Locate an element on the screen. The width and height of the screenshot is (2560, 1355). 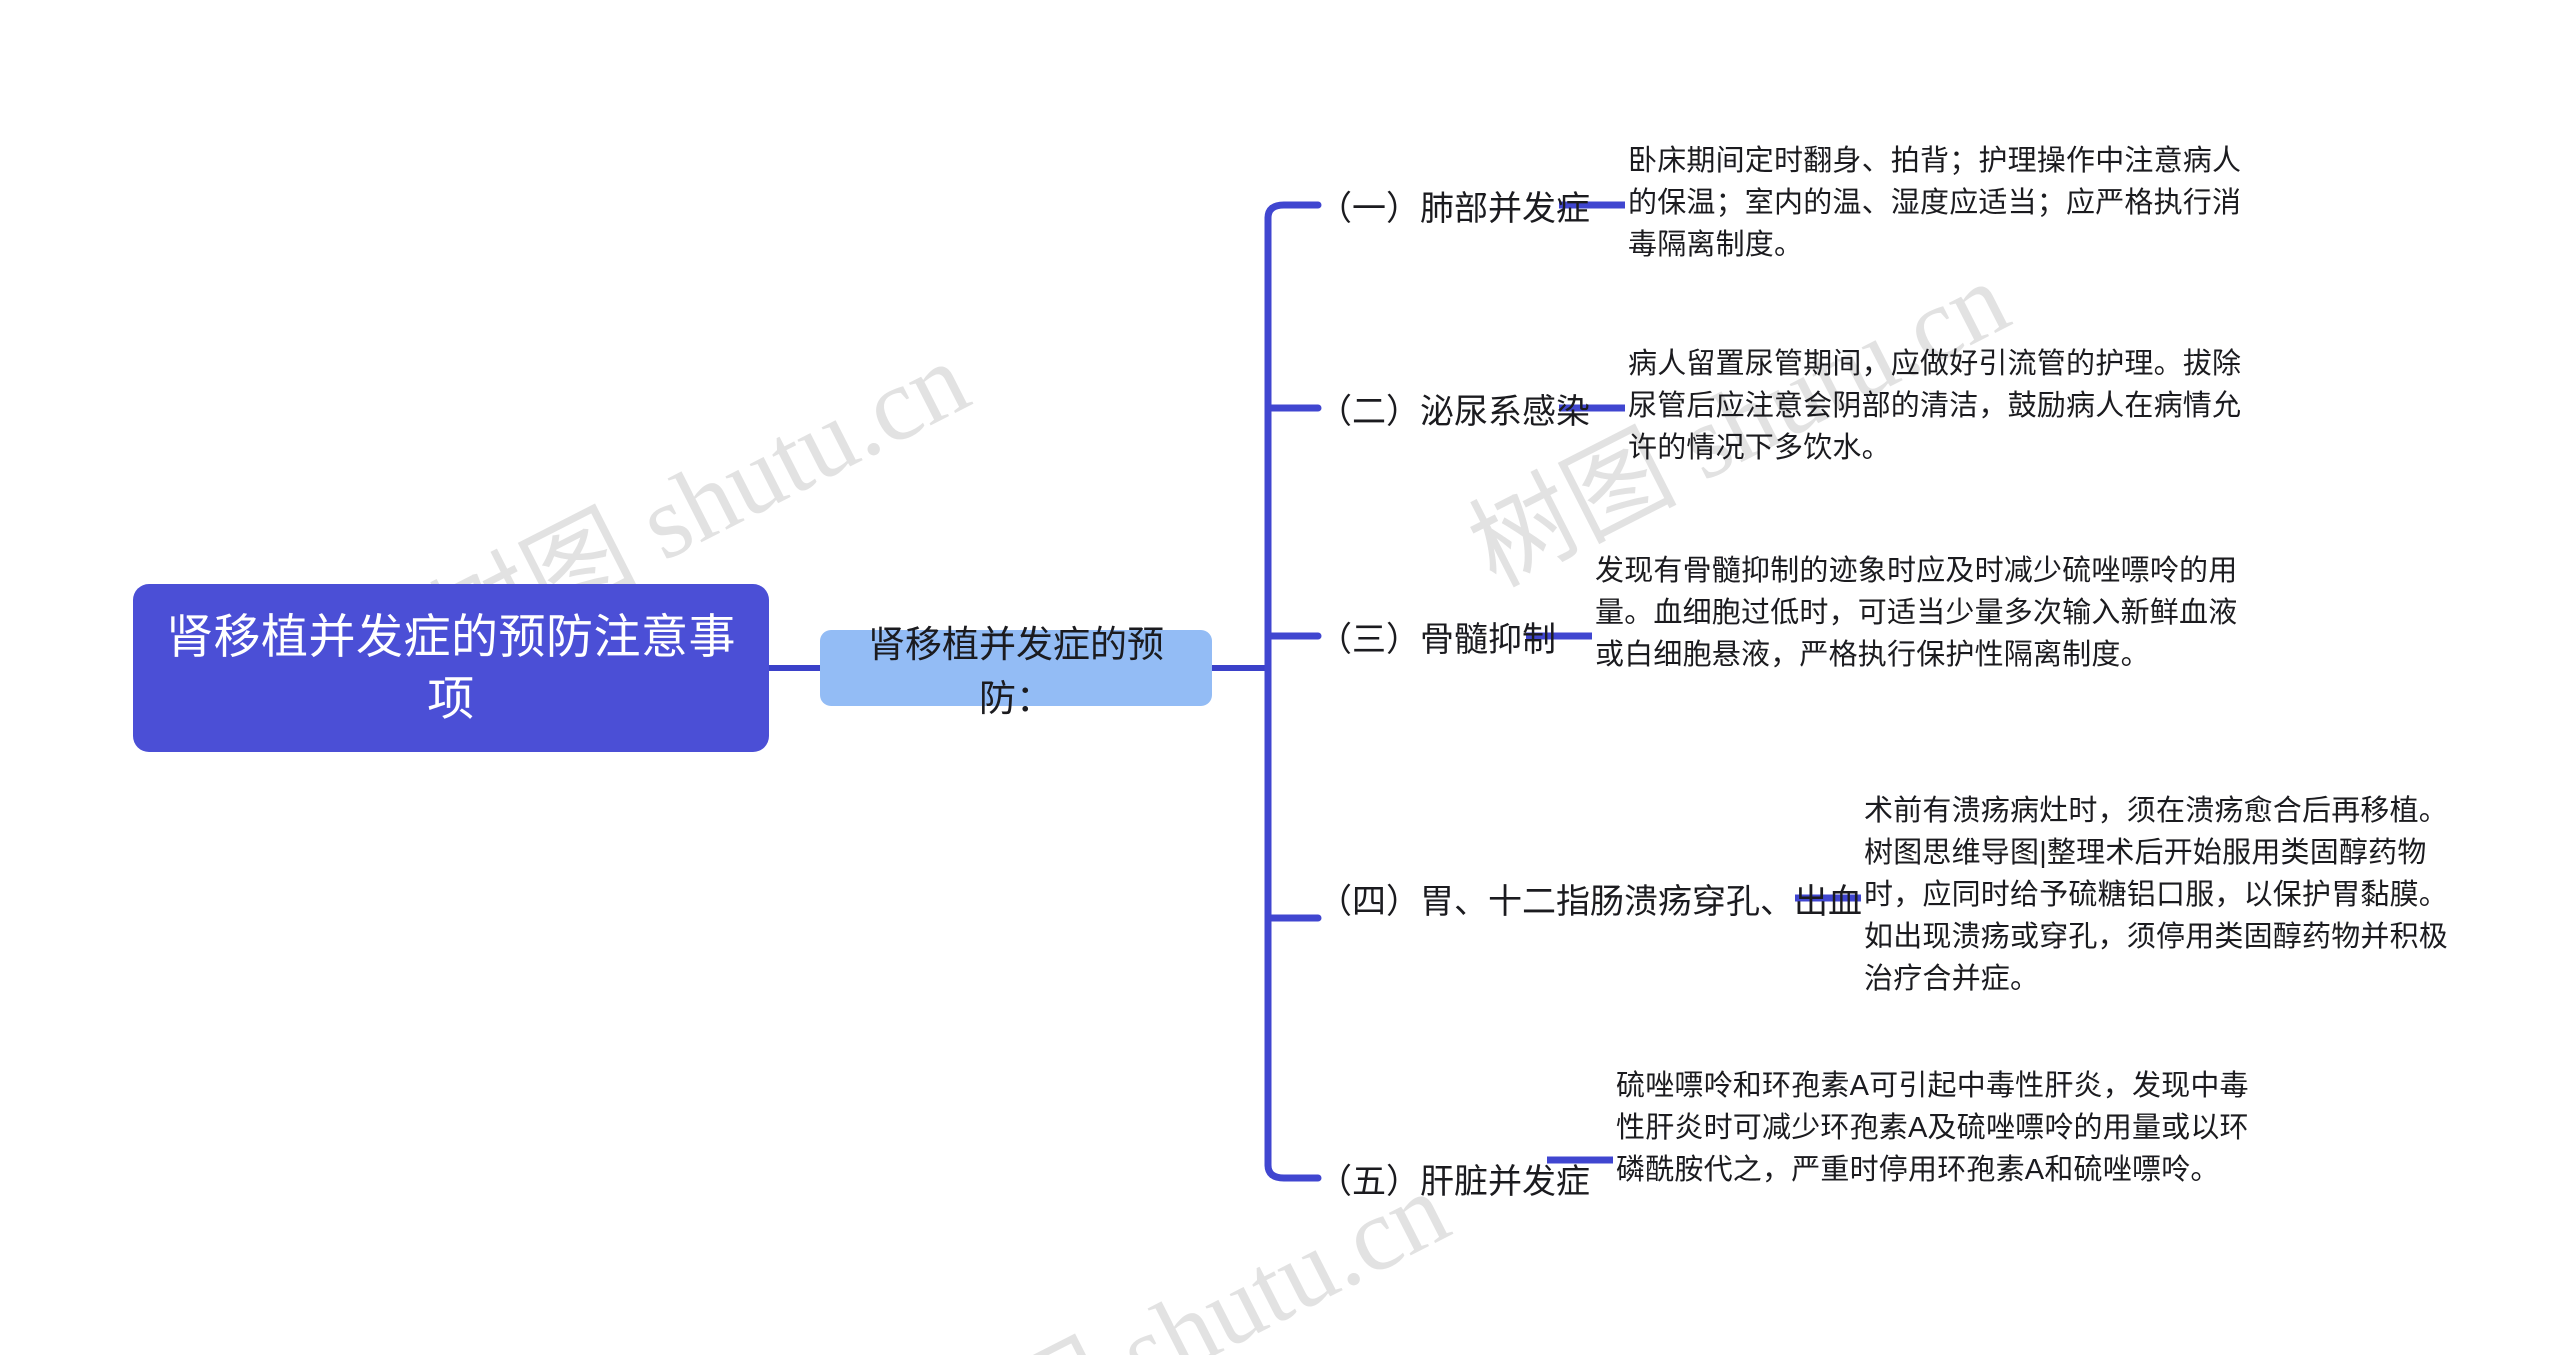
level2-node: 肾移植并发症的预防： is located at coordinates (1016, 671).